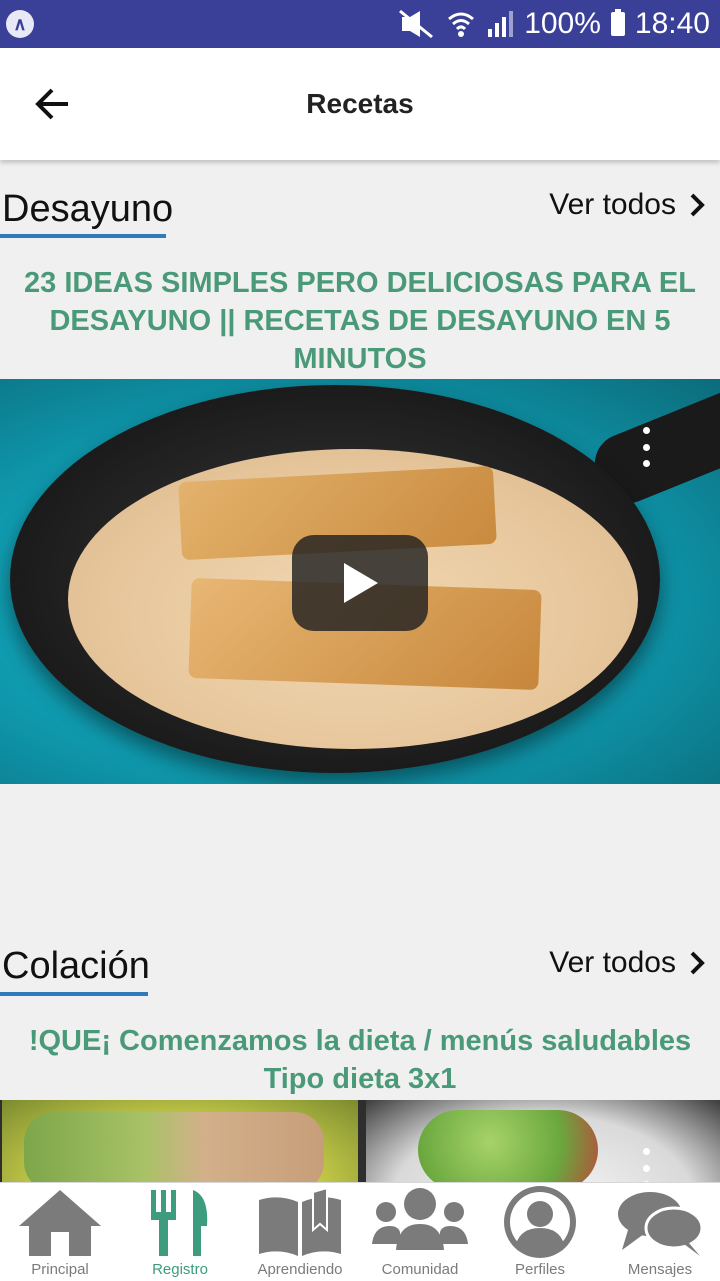 Image resolution: width=720 pixels, height=1281 pixels. I want to click on nav-aprendiendo: Aprendiendo, so click(300, 1232).